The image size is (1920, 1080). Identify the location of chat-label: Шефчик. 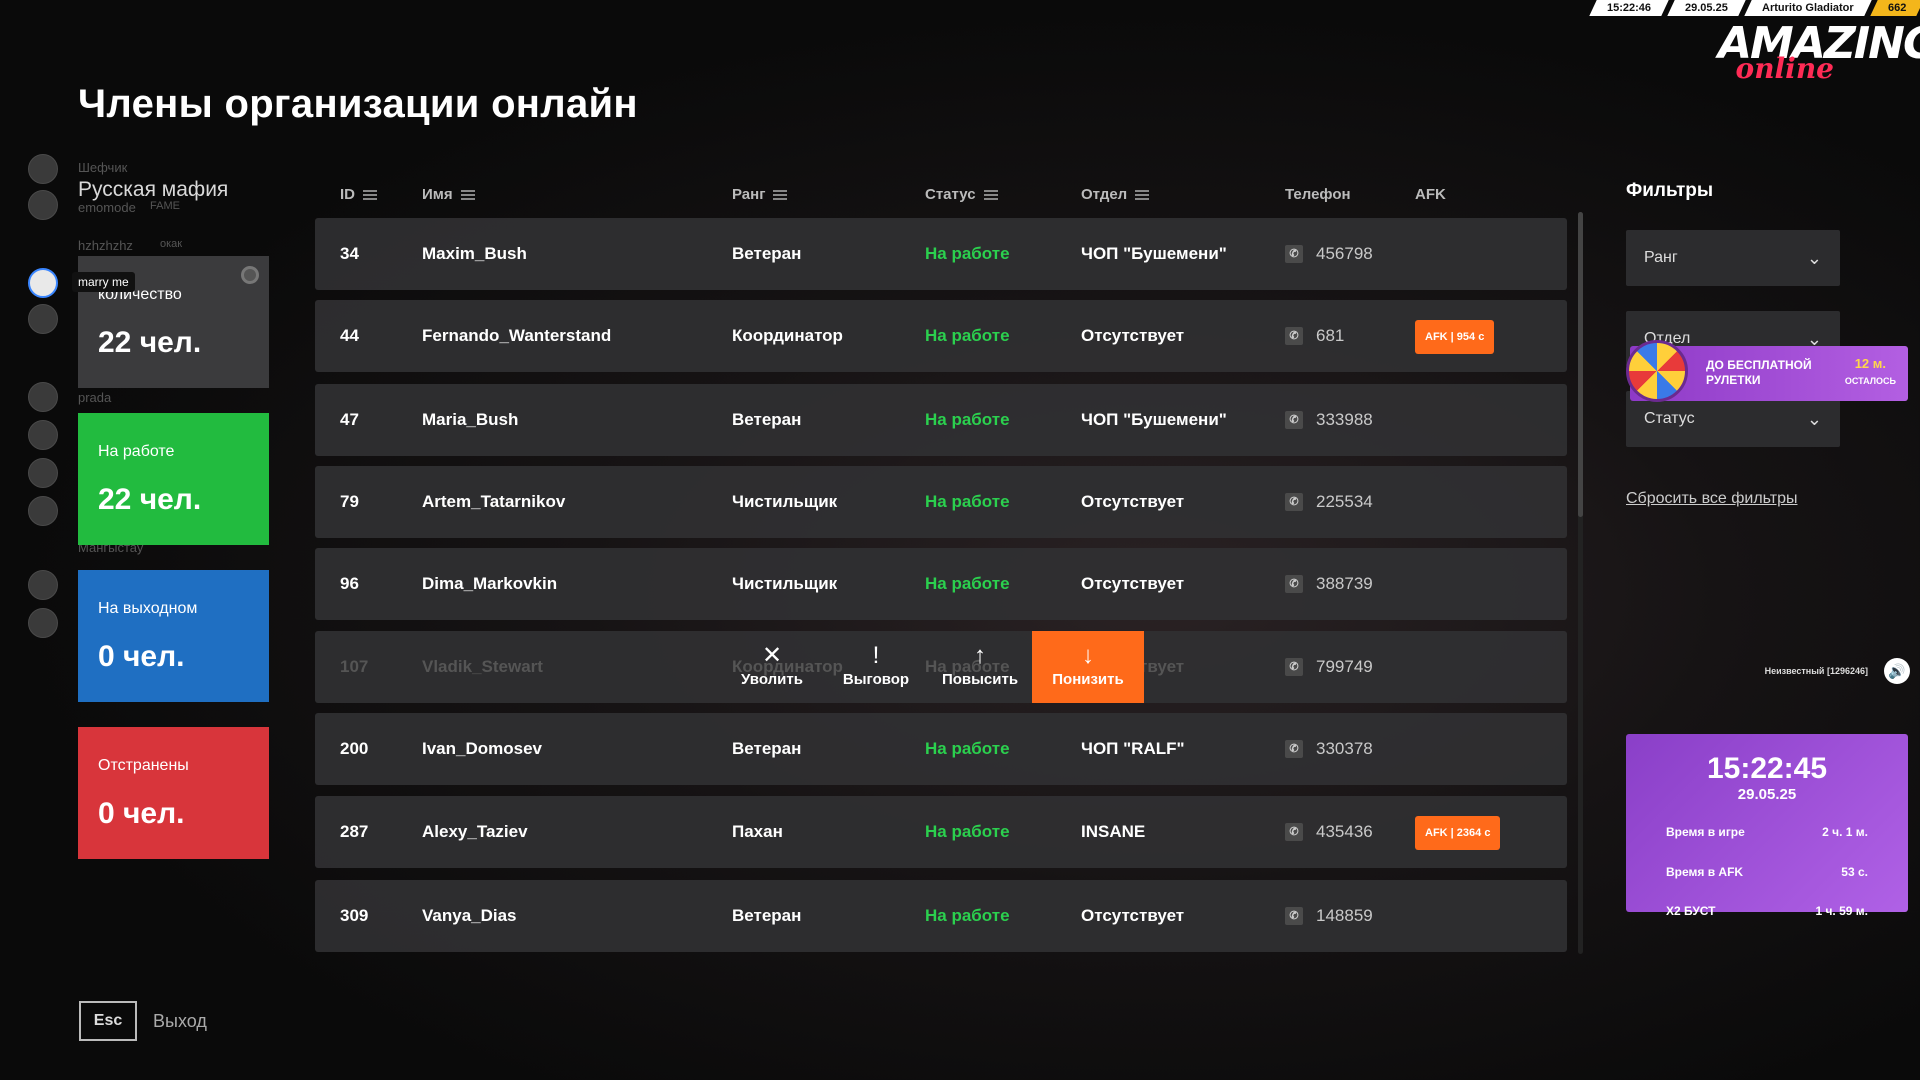
(103, 167).